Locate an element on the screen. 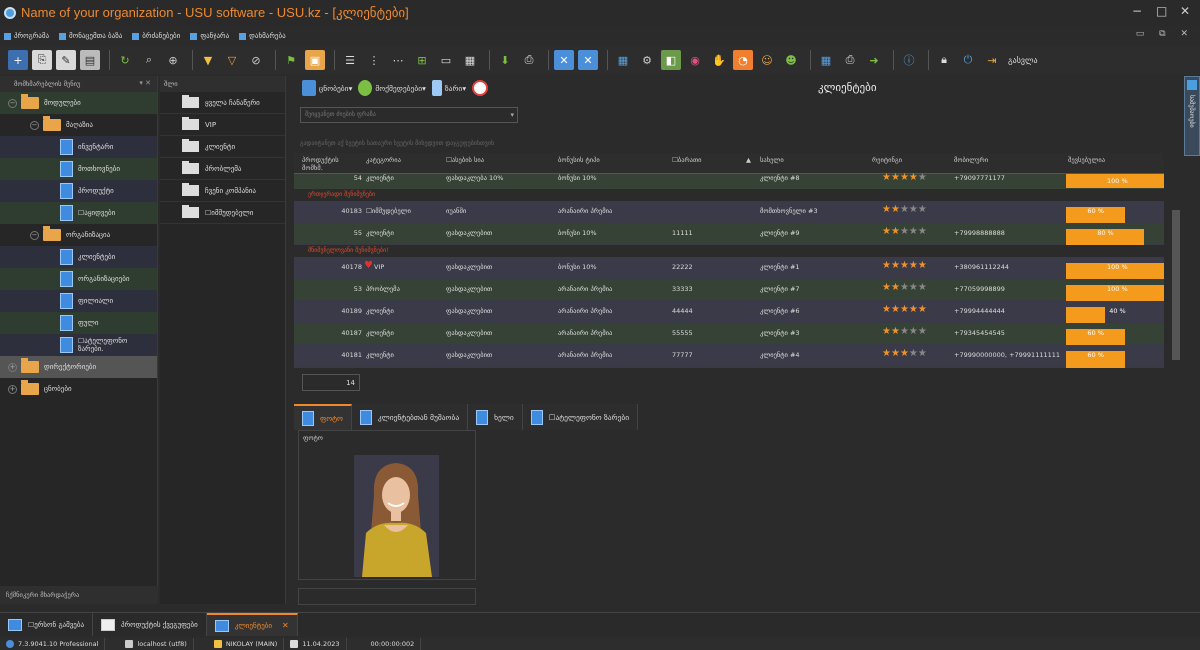  filter-item: VIP is located at coordinates (222, 125).